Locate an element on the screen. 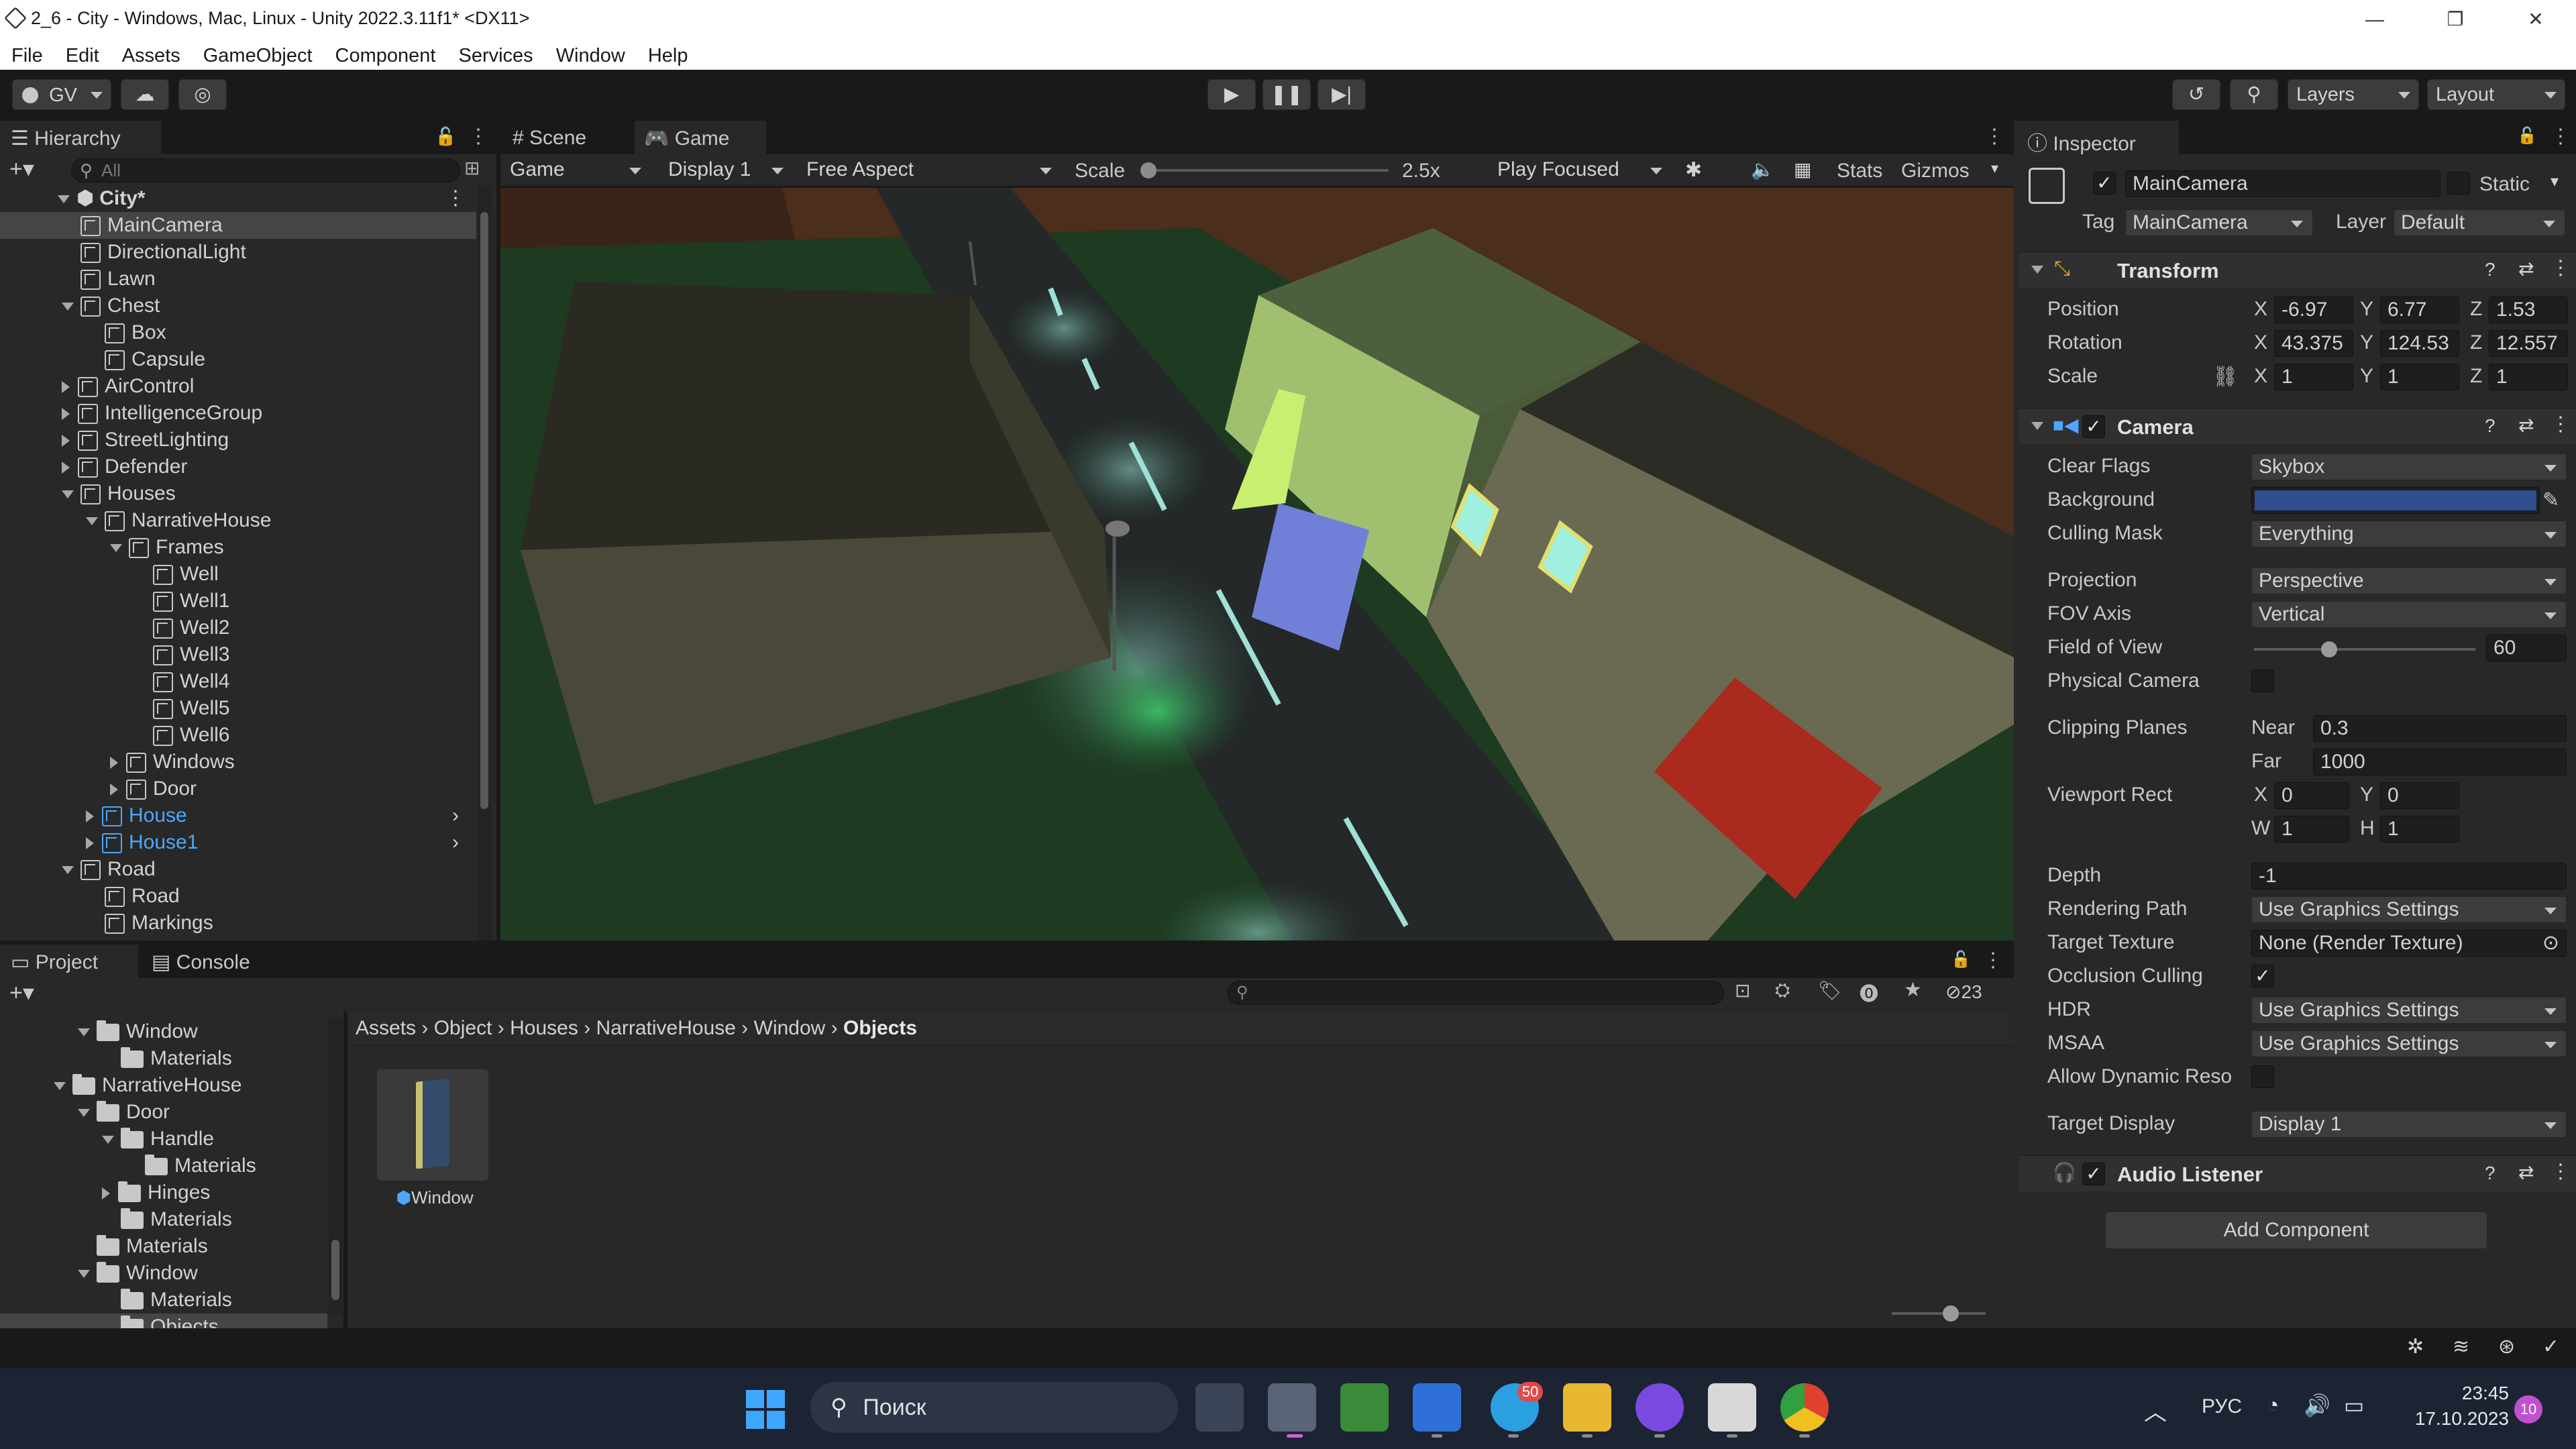 This screenshot has height=1449, width=2576. breadcrumb-narrativehouse: NarrativeHouse is located at coordinates (666, 1028).